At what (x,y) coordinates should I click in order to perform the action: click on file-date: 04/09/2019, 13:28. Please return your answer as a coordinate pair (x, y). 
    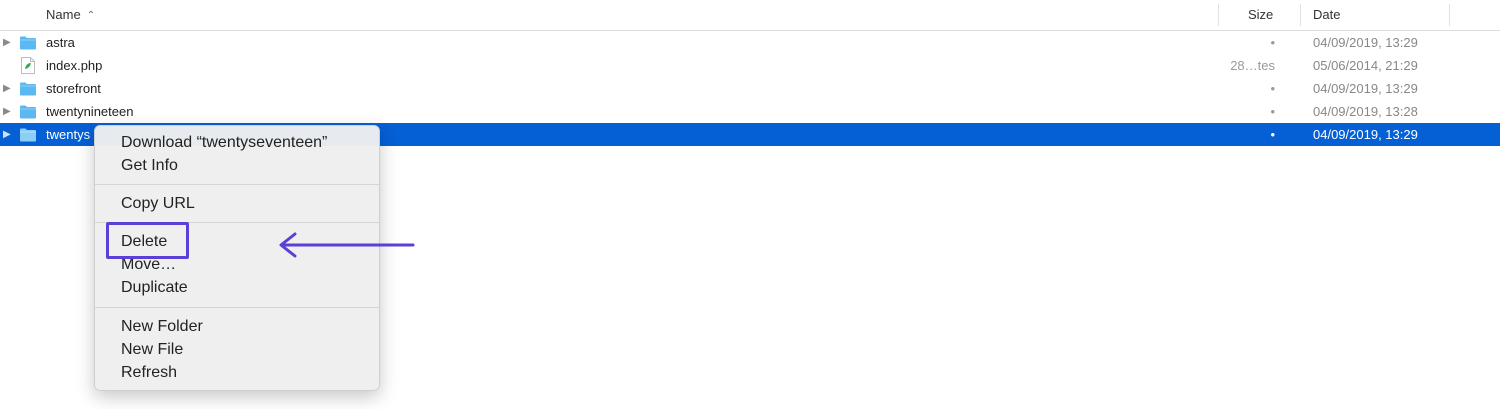
    Looking at the image, I should click on (1365, 111).